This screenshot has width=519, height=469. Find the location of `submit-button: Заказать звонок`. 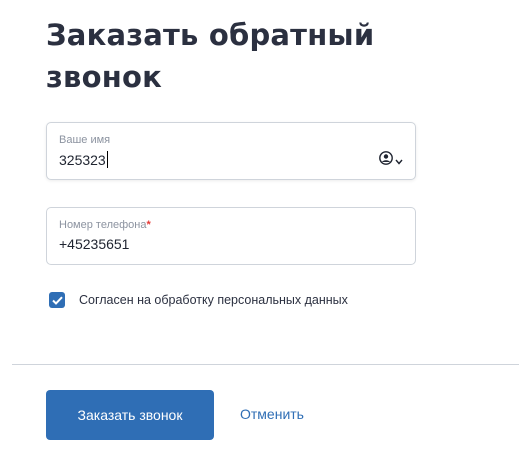

submit-button: Заказать звонок is located at coordinates (130, 415).